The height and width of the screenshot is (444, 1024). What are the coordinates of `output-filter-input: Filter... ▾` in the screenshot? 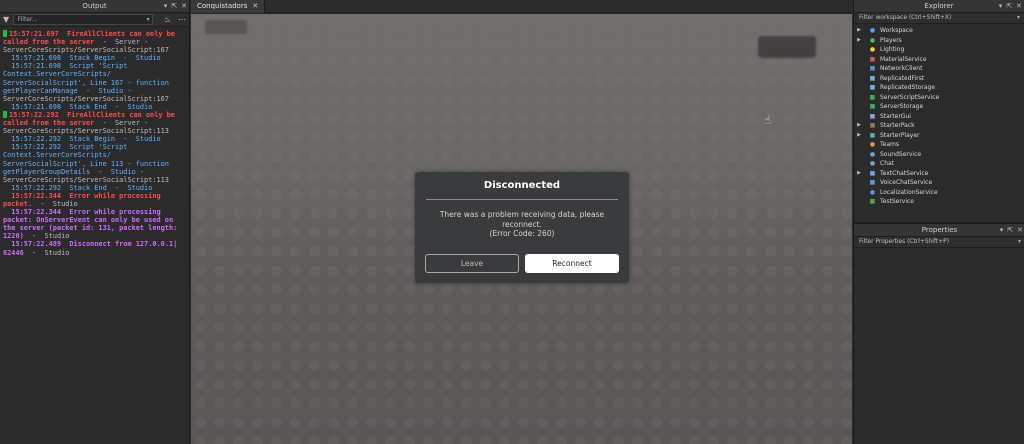 It's located at (82, 19).